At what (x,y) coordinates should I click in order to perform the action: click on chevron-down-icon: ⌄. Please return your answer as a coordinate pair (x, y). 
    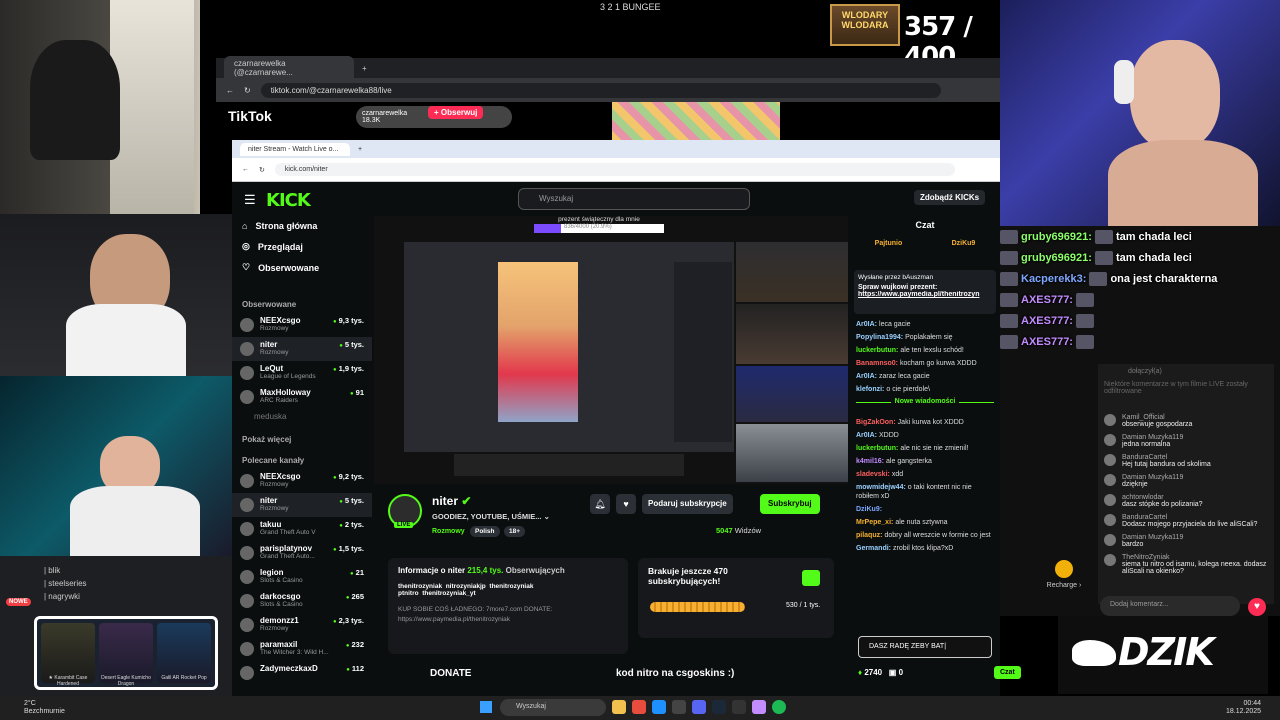
    Looking at the image, I should click on (547, 516).